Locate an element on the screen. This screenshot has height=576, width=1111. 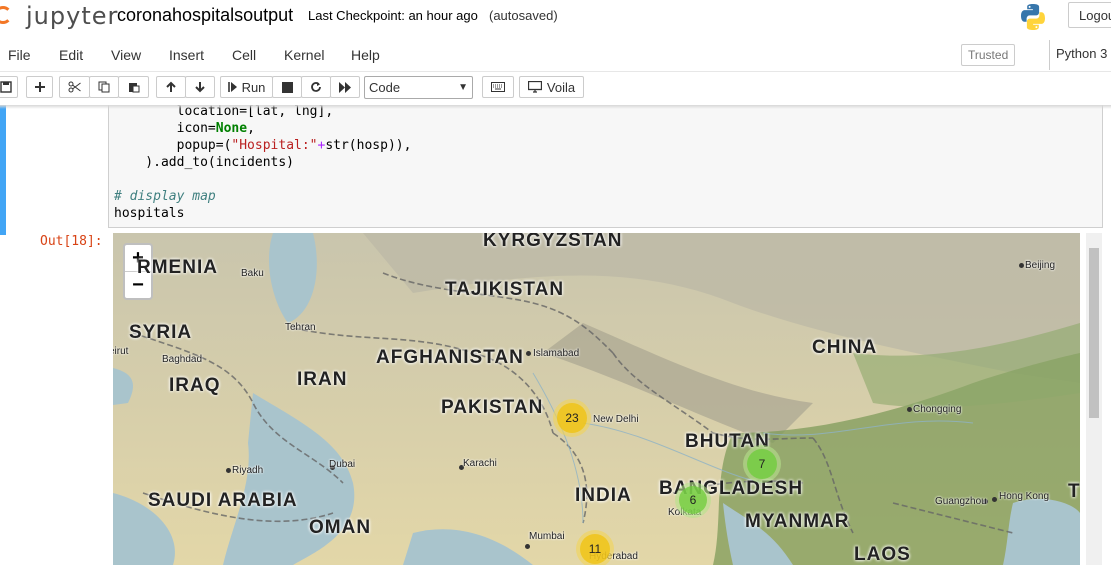
city-label: Islamabad is located at coordinates (556, 353).